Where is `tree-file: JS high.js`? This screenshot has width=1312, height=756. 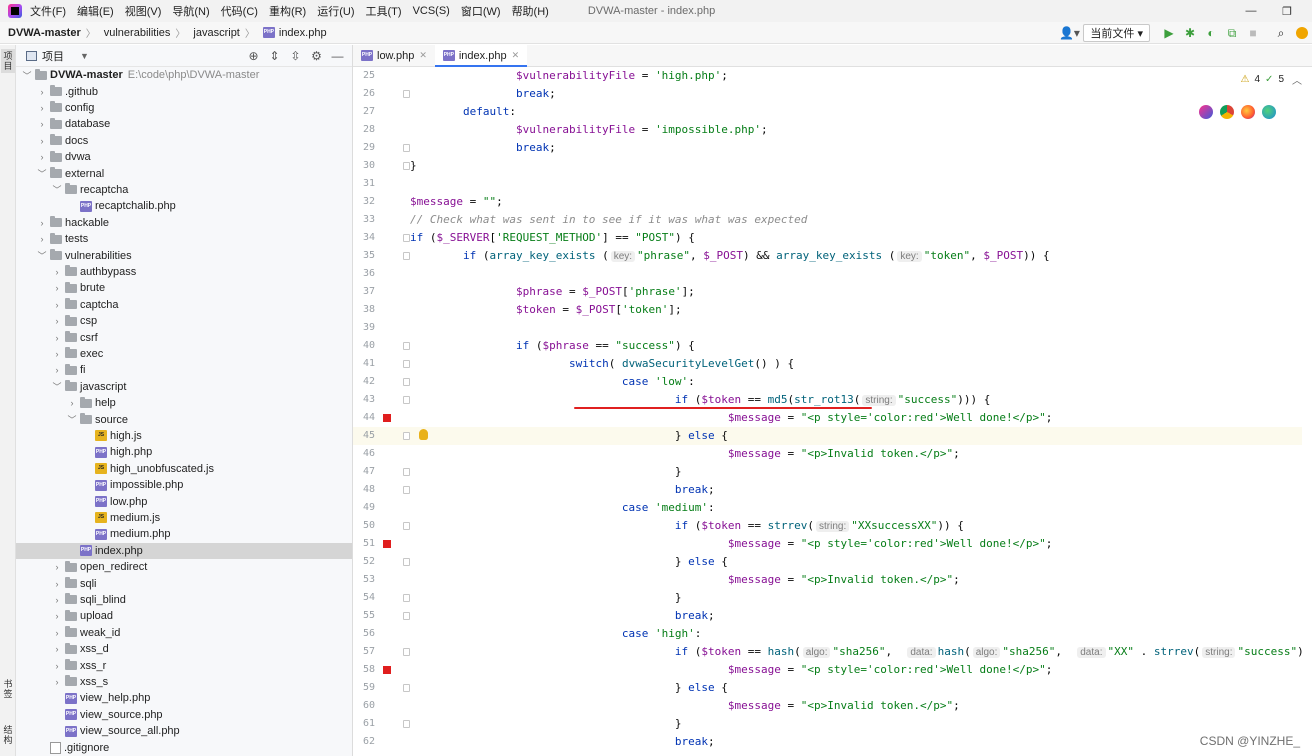 tree-file: JS high.js is located at coordinates (184, 436).